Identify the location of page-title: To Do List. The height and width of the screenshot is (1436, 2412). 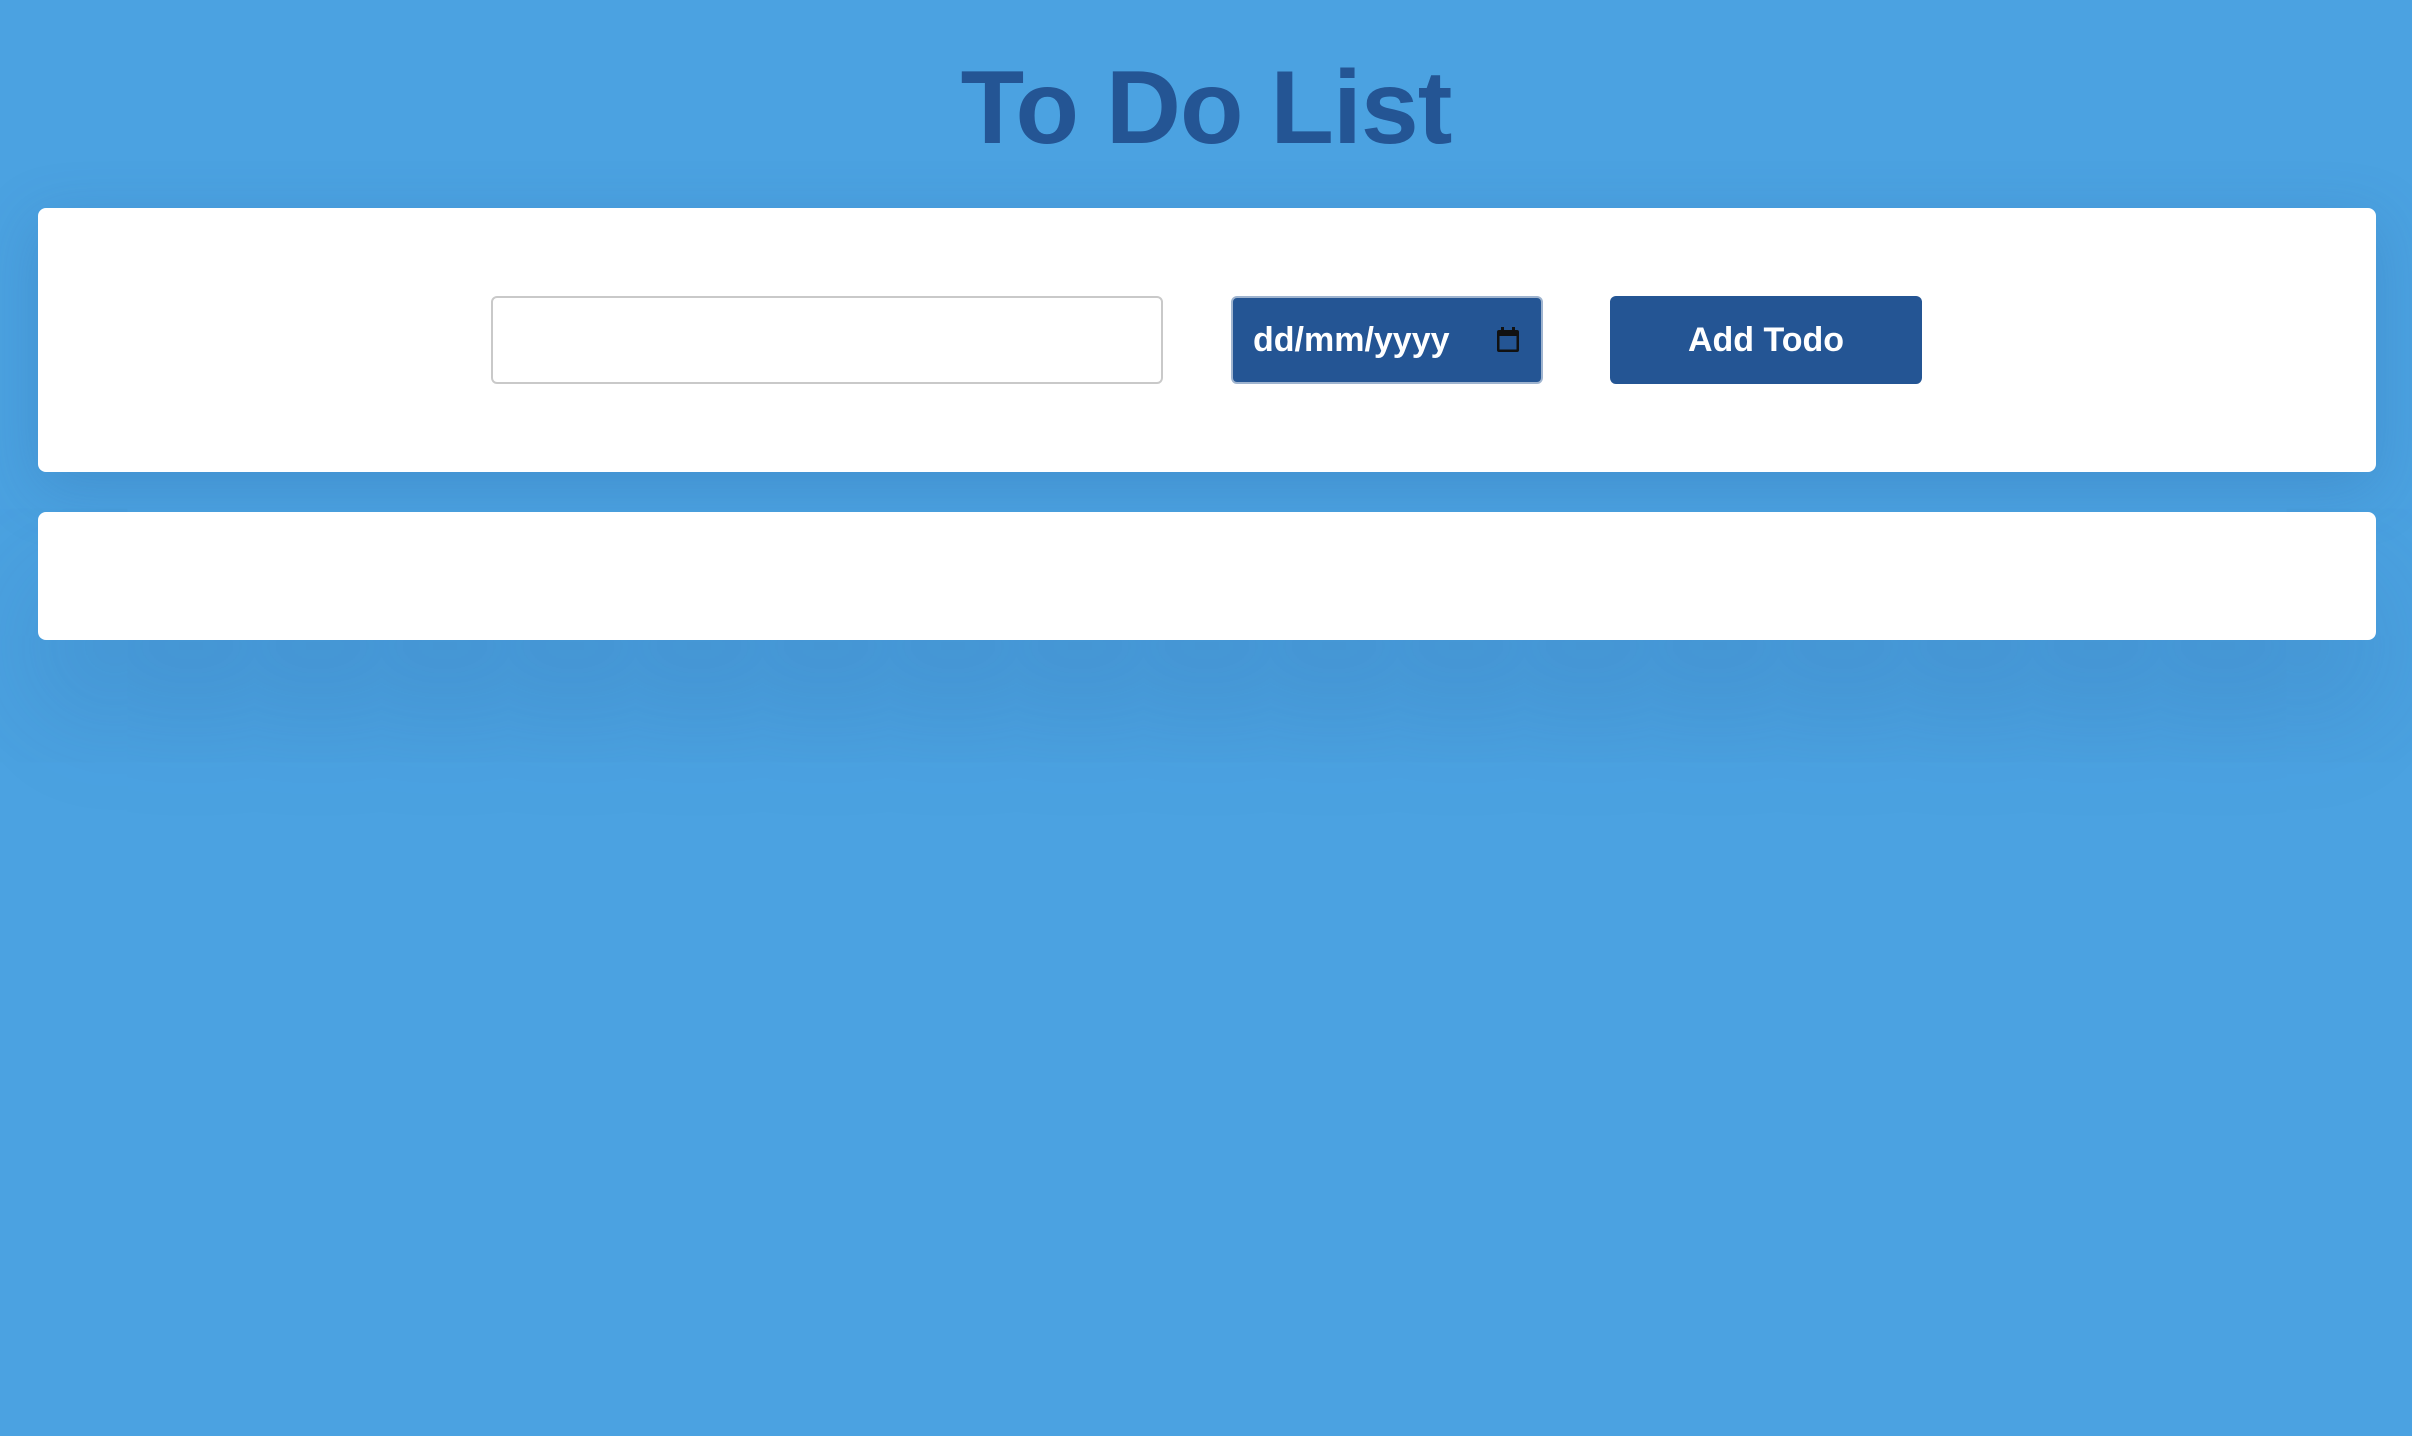
(1206, 108).